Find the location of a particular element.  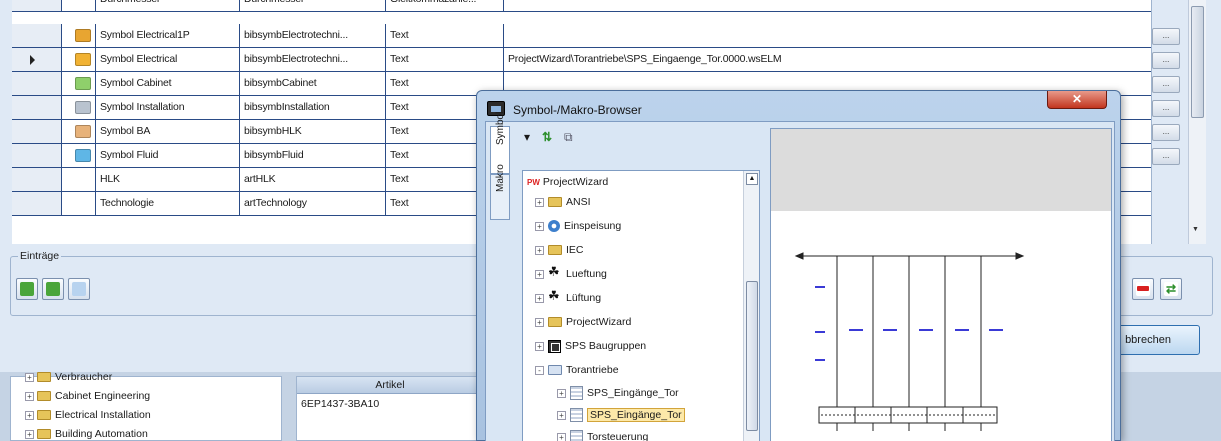

tree-scrollbar-thumb is located at coordinates (752, 356).